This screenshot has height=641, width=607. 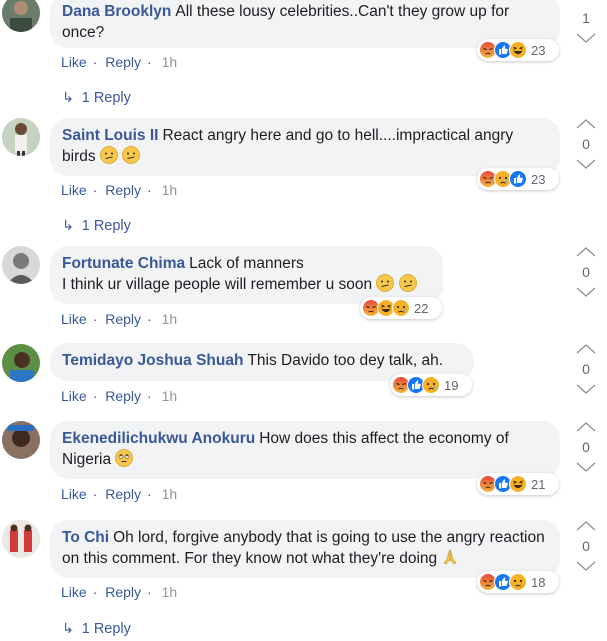 I want to click on reaction-summary: 19, so click(x=431, y=385).